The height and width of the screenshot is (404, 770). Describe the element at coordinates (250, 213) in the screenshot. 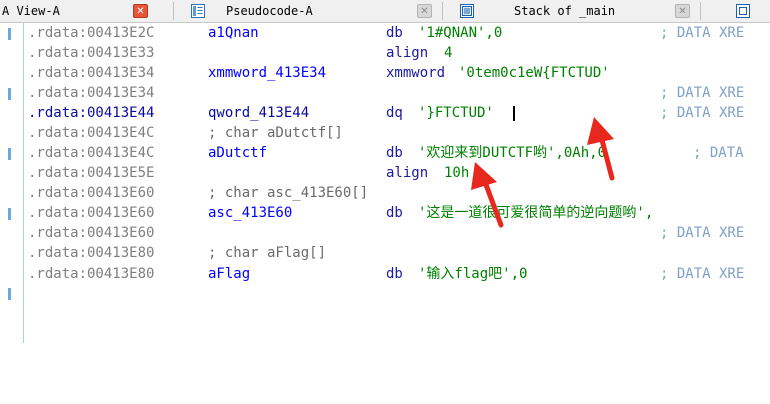

I see `data-label: asc_413E60` at that location.